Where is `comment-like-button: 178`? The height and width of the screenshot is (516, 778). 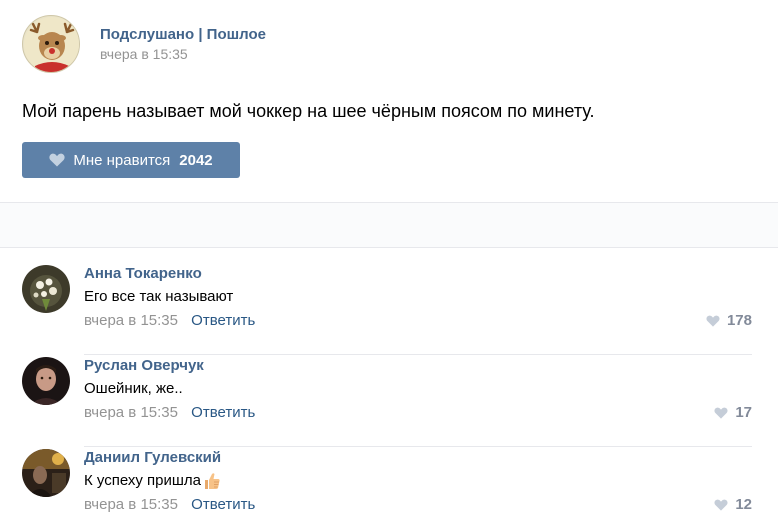
comment-like-button: 178 is located at coordinates (729, 321).